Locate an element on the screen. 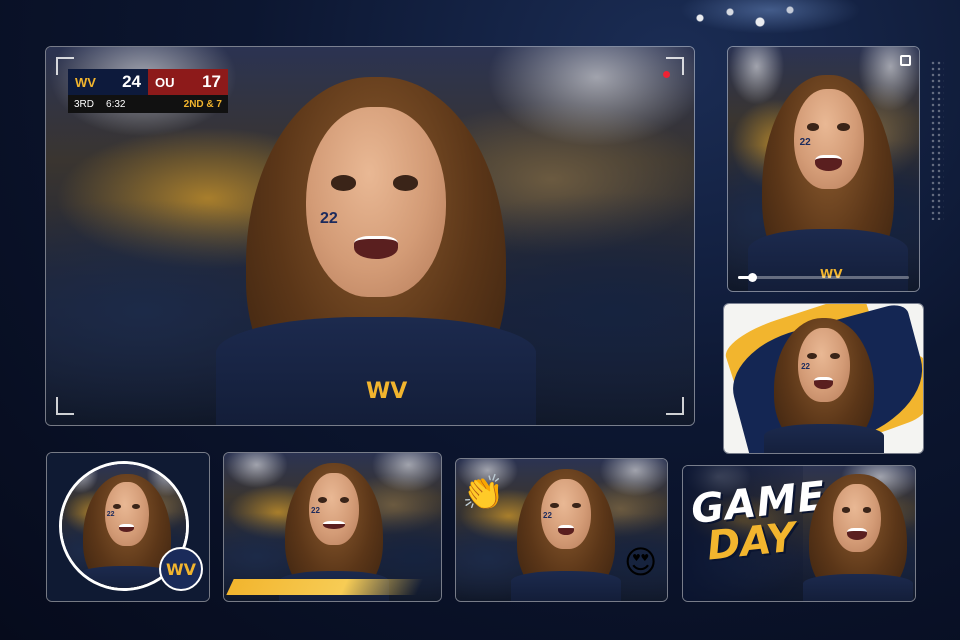 This screenshot has height=640, width=960. team2-score: 17 is located at coordinates (211, 81).